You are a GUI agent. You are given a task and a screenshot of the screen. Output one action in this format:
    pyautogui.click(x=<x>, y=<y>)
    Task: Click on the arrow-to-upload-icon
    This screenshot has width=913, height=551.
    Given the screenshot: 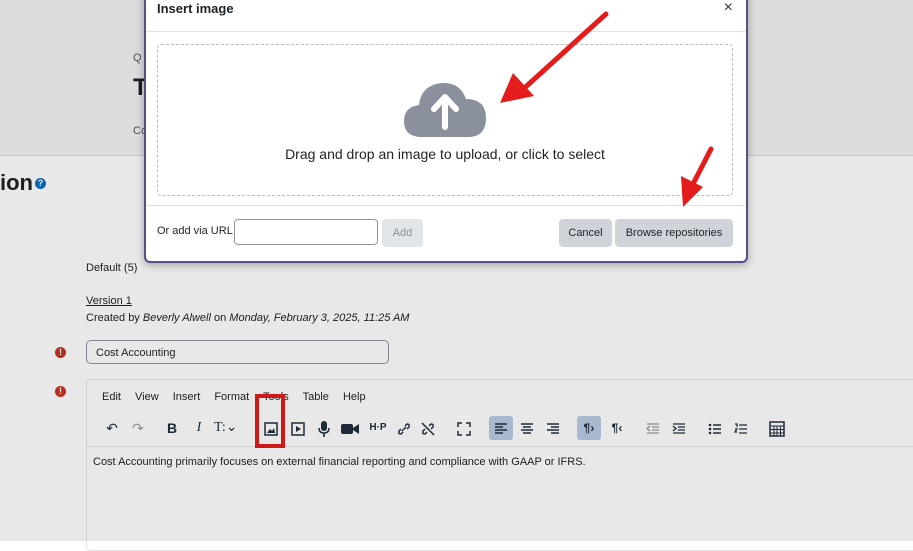 What is the action you would take?
    pyautogui.click(x=554, y=57)
    